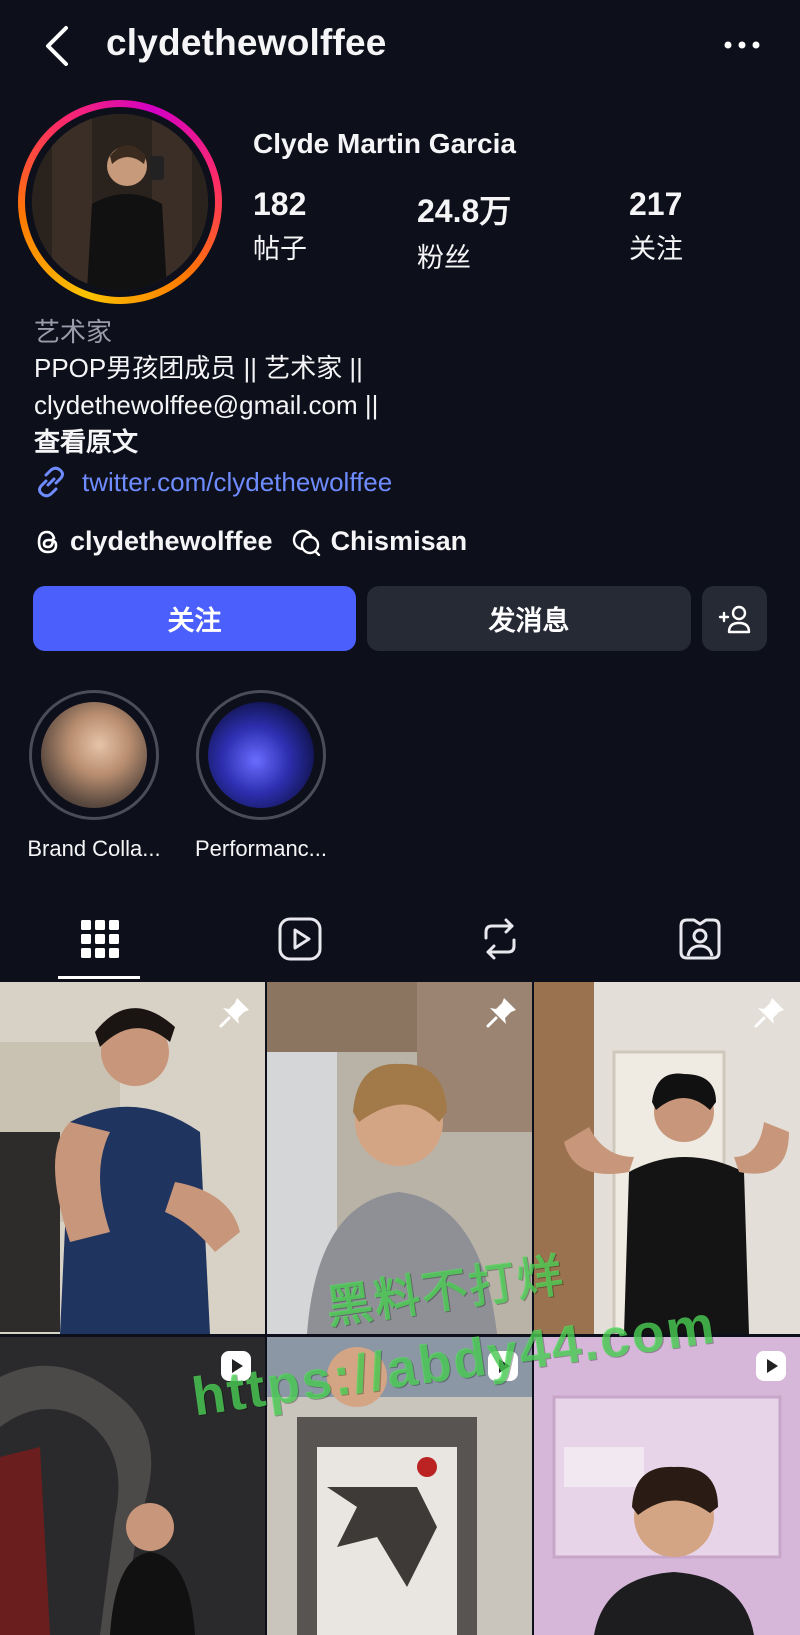 Image resolution: width=800 pixels, height=1635 pixels. Describe the element at coordinates (73, 332) in the screenshot. I see `profile-category: 艺术家` at that location.